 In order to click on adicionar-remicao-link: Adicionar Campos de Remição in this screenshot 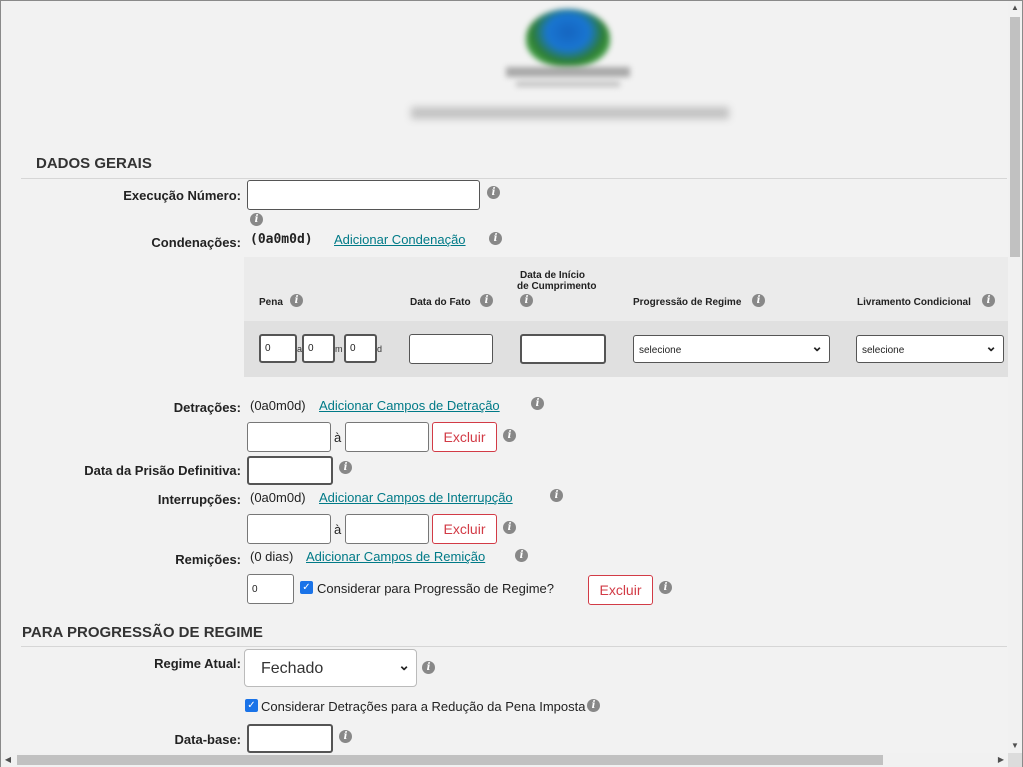, I will do `click(395, 556)`.